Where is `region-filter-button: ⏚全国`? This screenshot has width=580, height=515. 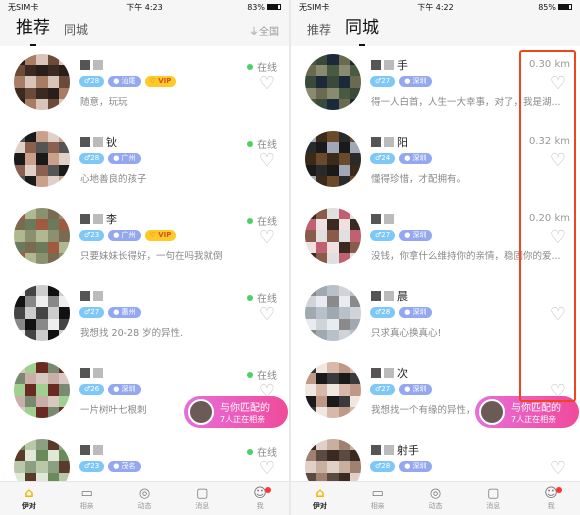
region-filter-button: ⏚全国 is located at coordinates (264, 30).